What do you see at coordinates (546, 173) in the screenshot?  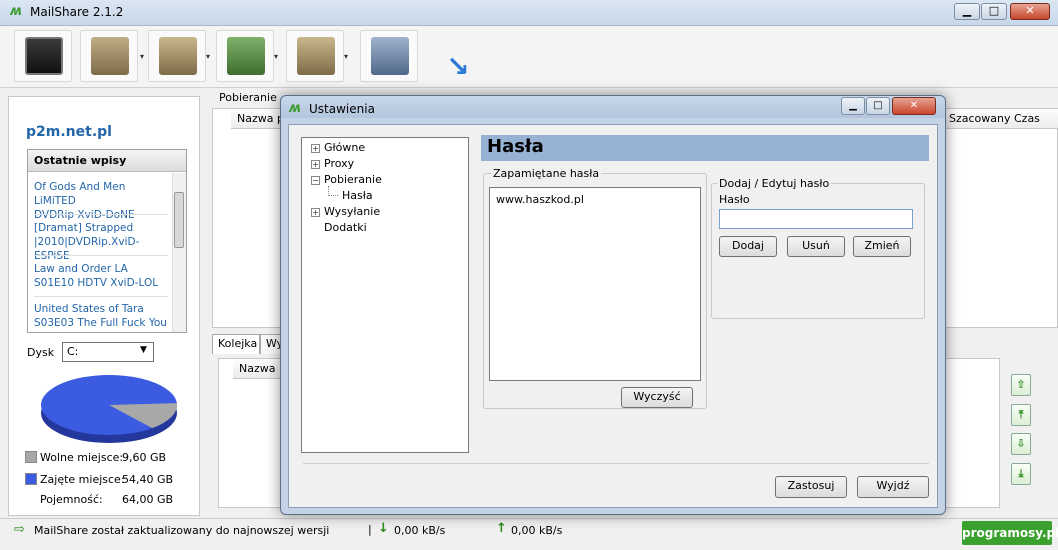 I see `saved-passwords-title: Zapamiętane hasła` at bounding box center [546, 173].